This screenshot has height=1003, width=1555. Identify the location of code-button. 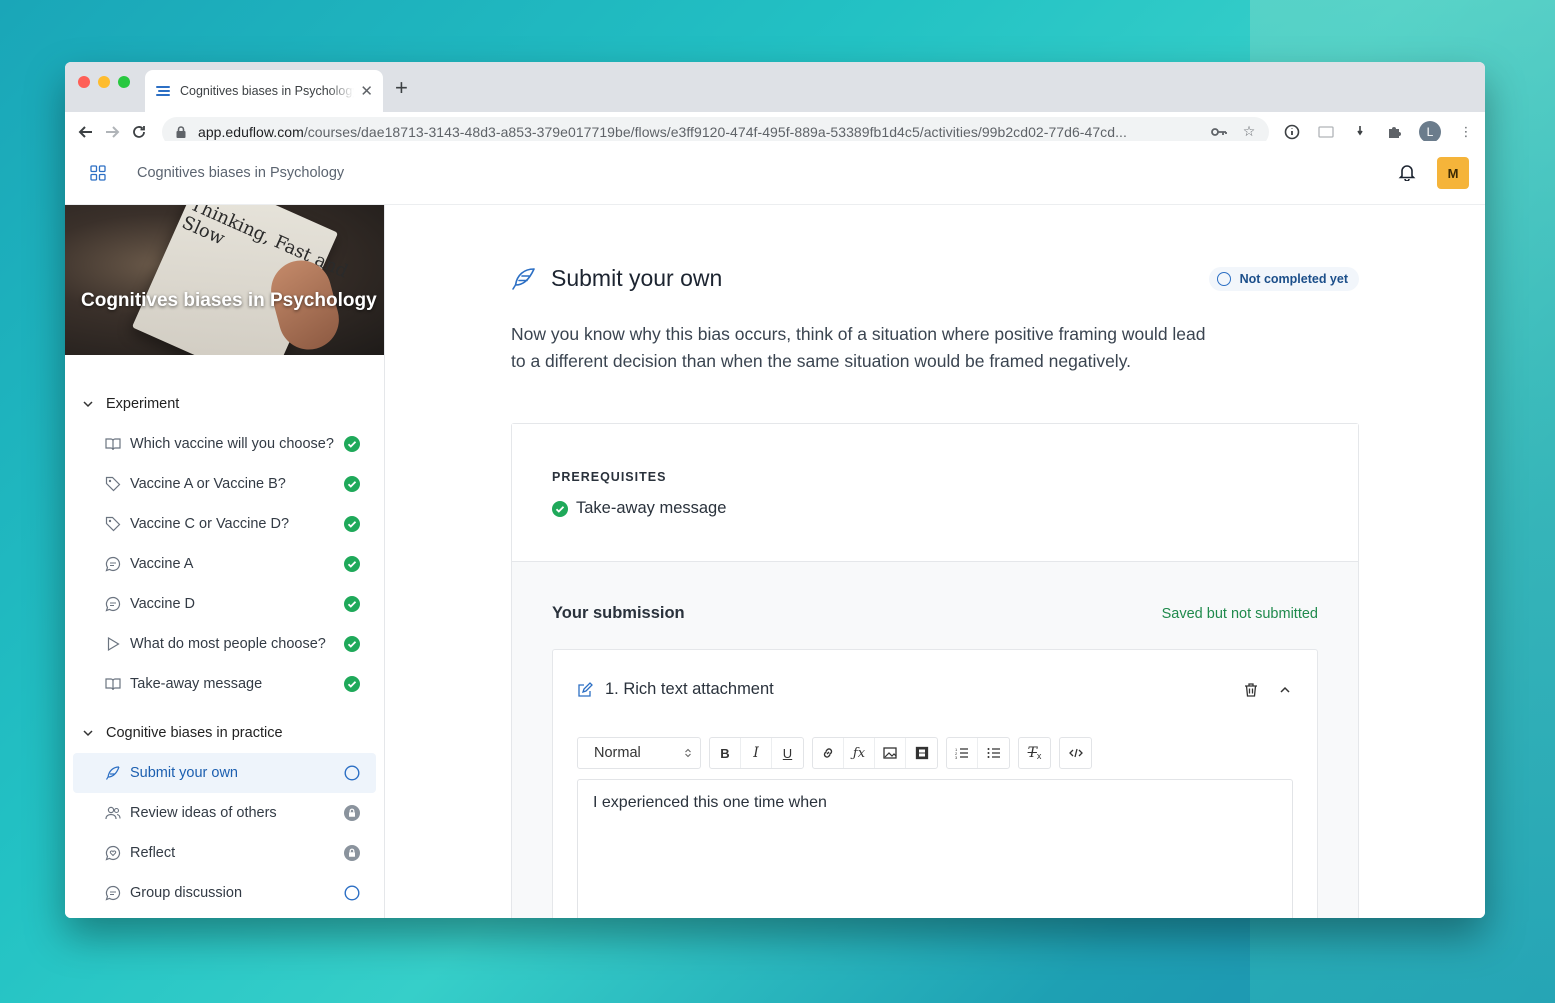
(1075, 753).